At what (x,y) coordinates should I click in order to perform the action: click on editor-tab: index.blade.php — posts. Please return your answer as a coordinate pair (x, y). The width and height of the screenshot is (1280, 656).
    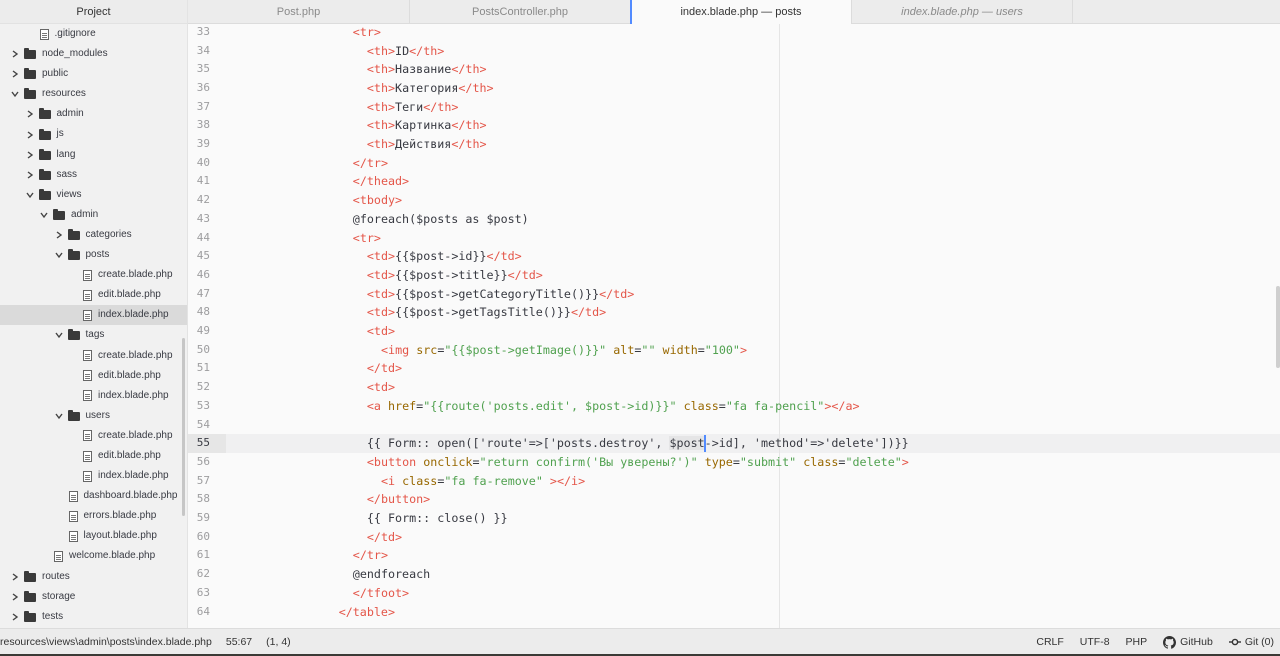
    Looking at the image, I should click on (741, 12).